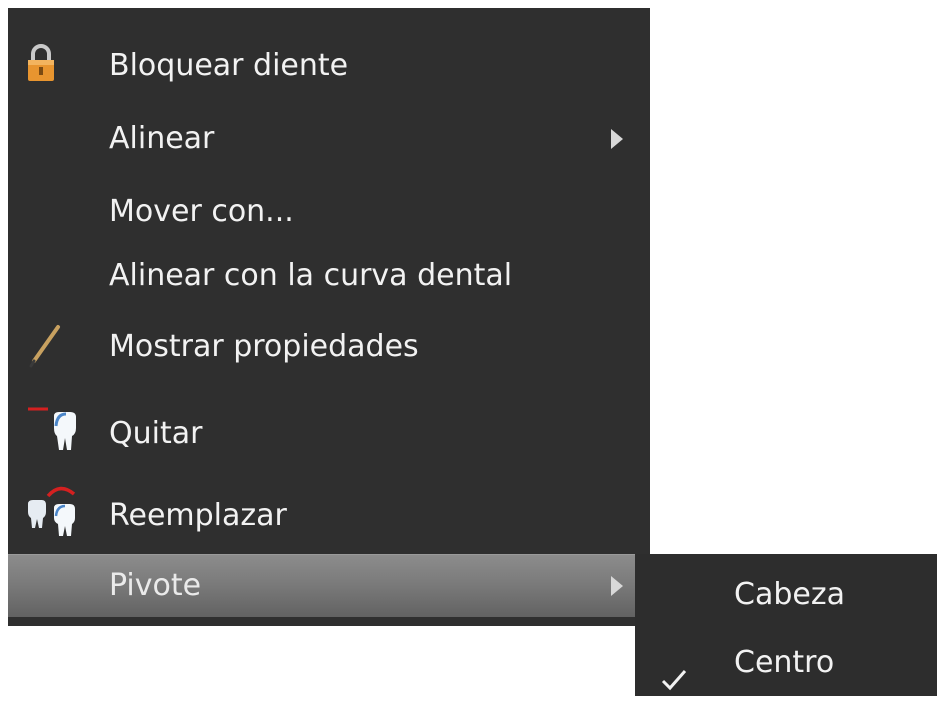  Describe the element at coordinates (674, 683) in the screenshot. I see `checkmark-icon` at that location.